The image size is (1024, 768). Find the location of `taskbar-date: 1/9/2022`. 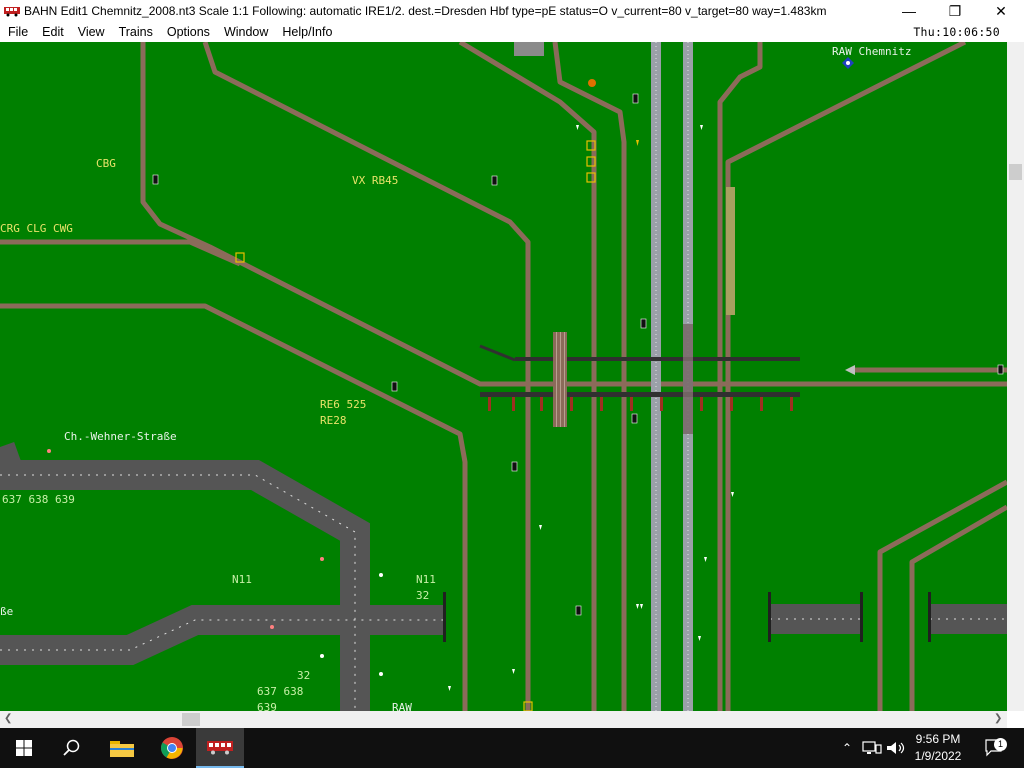

taskbar-date: 1/9/2022 is located at coordinates (938, 756).